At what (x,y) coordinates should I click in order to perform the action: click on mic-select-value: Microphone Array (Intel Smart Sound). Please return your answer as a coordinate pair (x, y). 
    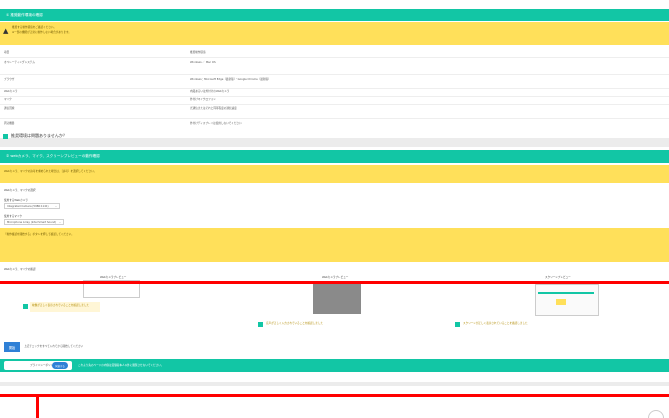
    Looking at the image, I should click on (32, 222).